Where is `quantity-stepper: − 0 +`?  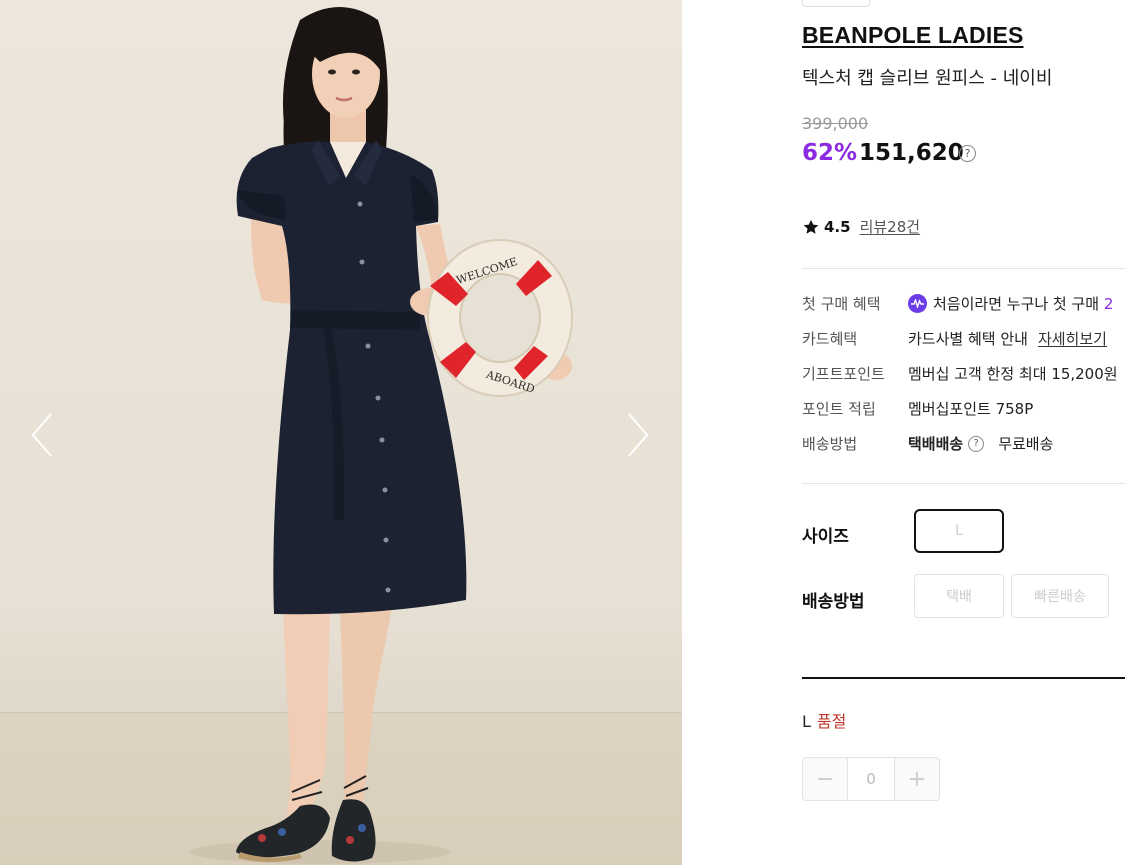
quantity-stepper: − 0 + is located at coordinates (871, 779).